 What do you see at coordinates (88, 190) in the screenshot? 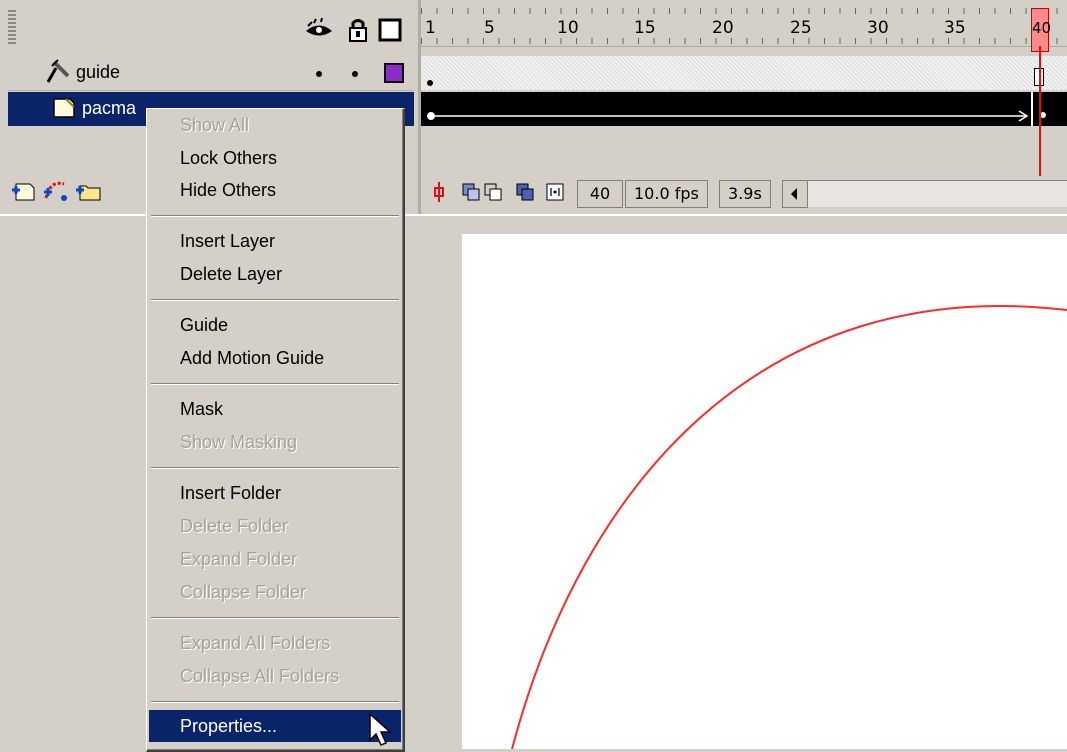
I see `insert-folder-icon` at bounding box center [88, 190].